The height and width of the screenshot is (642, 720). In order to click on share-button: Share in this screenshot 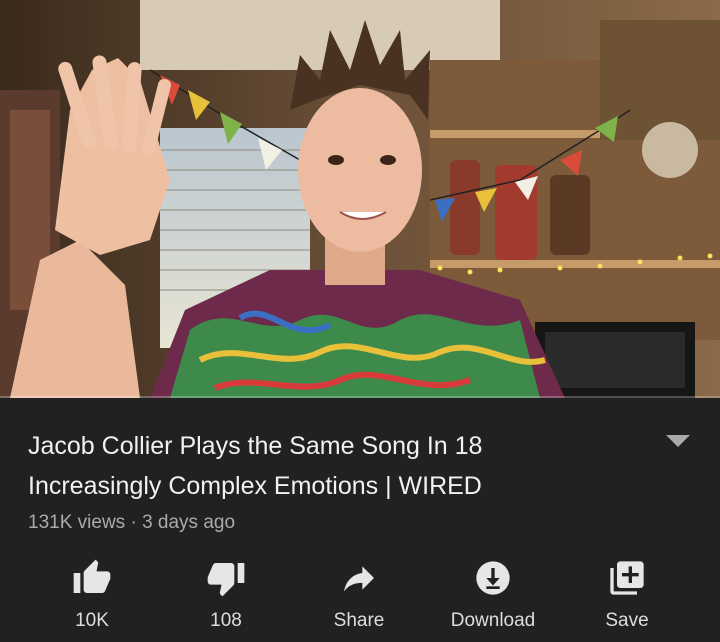, I will do `click(359, 599)`.